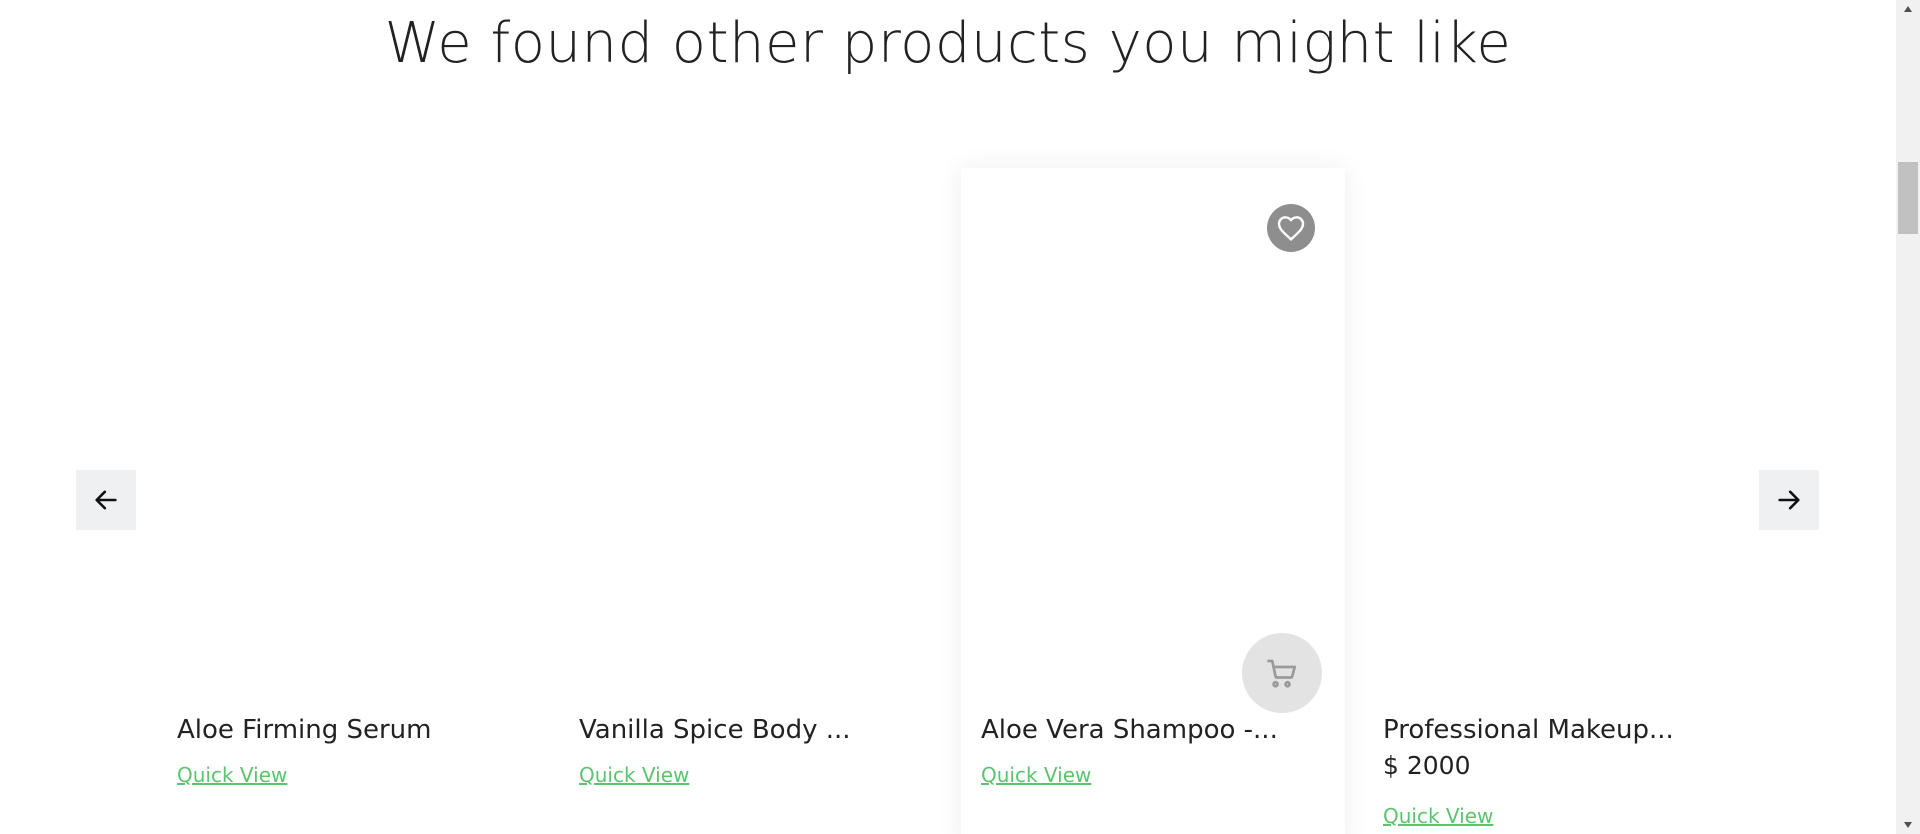 This screenshot has height=834, width=1920. Describe the element at coordinates (1908, 9) in the screenshot. I see `scroll-up-arrow-icon` at that location.